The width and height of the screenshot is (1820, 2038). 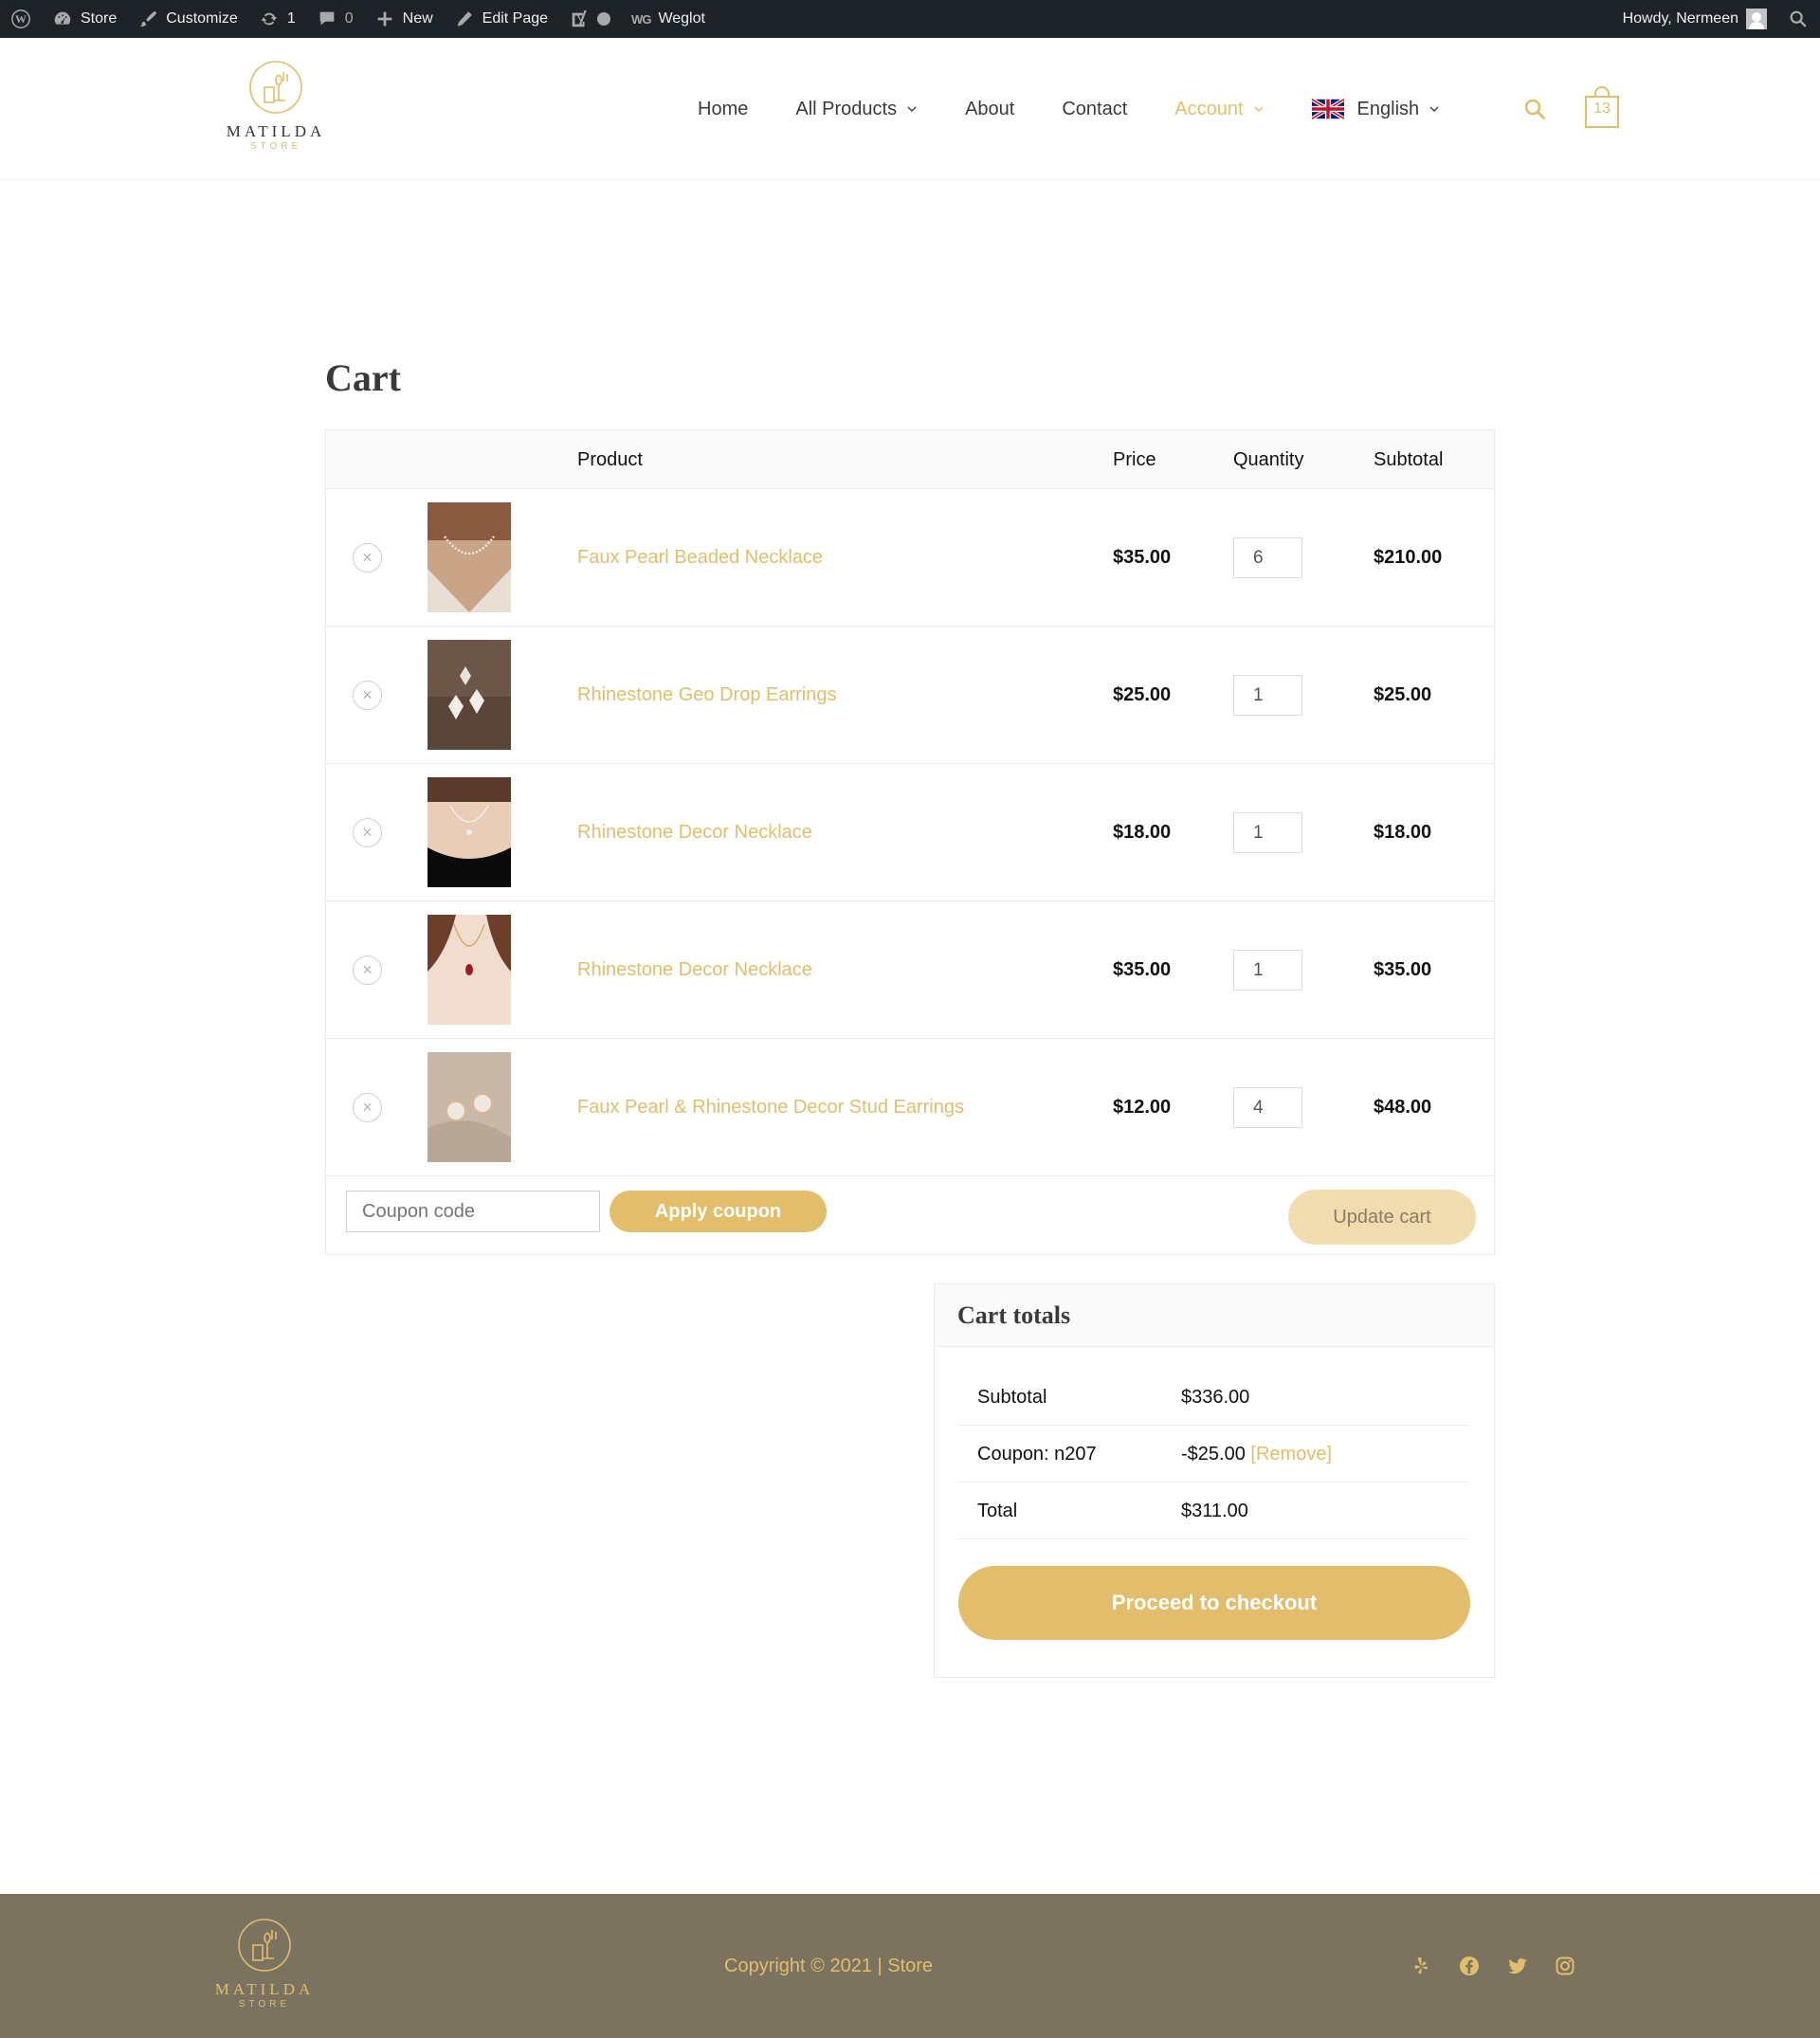 What do you see at coordinates (1403, 832) in the screenshot?
I see `product-subtotal: $18.00` at bounding box center [1403, 832].